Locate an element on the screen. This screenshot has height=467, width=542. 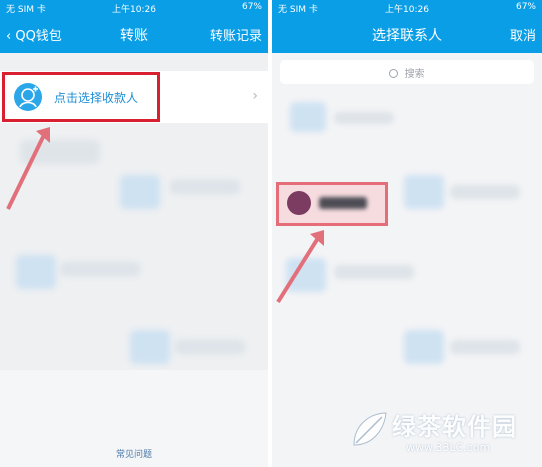
highlight-box is located at coordinates (81, 97).